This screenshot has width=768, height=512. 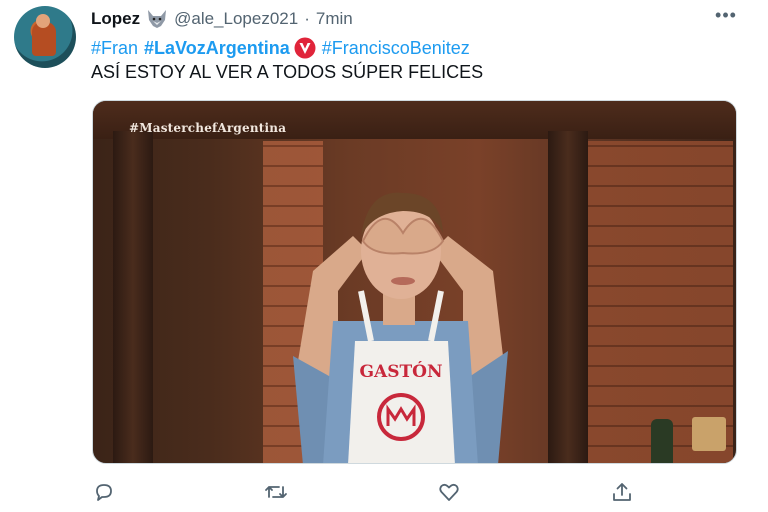 I want to click on avatar, so click(x=45, y=37).